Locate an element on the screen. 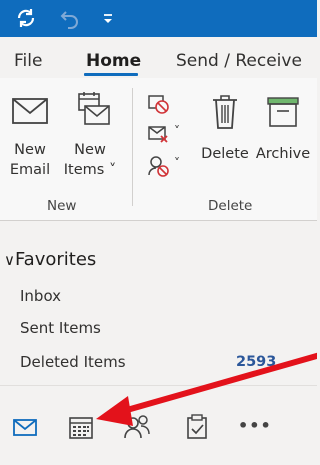 The width and height of the screenshot is (320, 465). group-label-delete: Delete is located at coordinates (230, 206).